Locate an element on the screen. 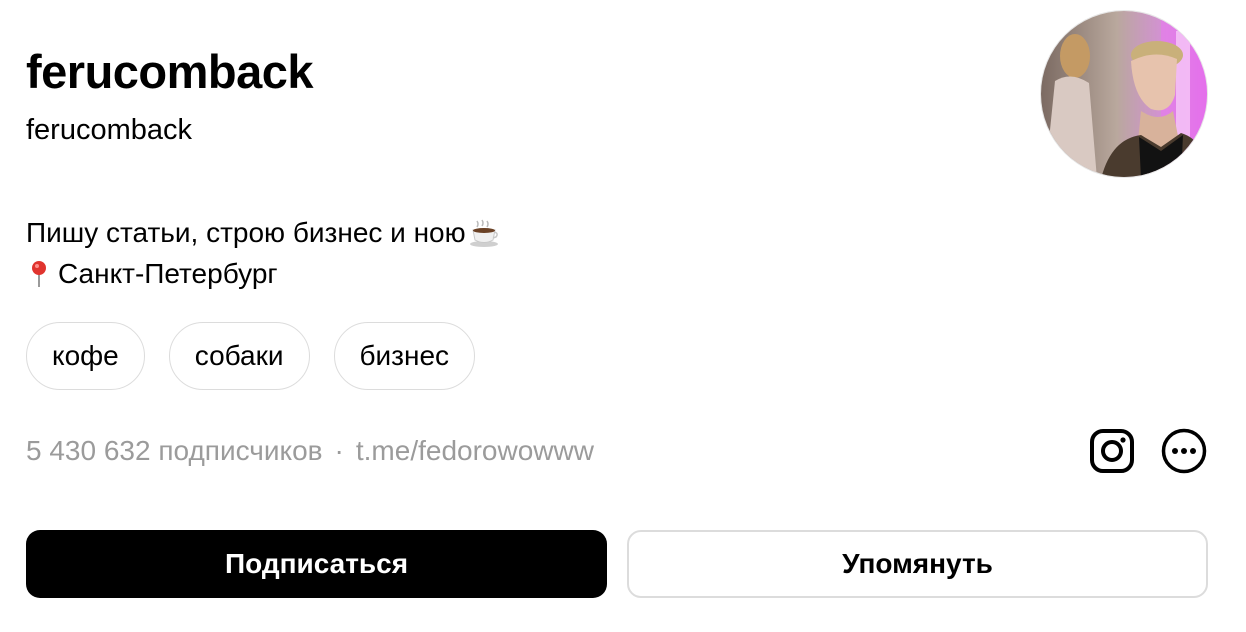  subscribe-button: Подписаться is located at coordinates (316, 564).